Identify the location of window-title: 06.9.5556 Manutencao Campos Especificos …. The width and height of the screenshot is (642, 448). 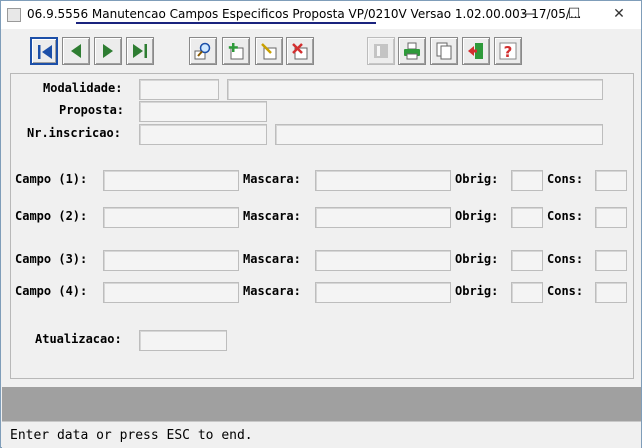
(304, 14).